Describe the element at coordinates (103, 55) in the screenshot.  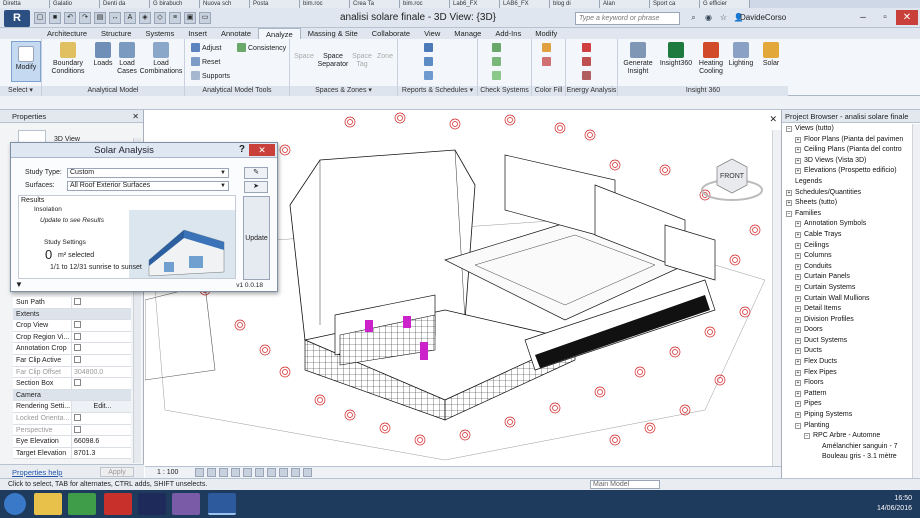
I see `loads-button: Loads` at that location.